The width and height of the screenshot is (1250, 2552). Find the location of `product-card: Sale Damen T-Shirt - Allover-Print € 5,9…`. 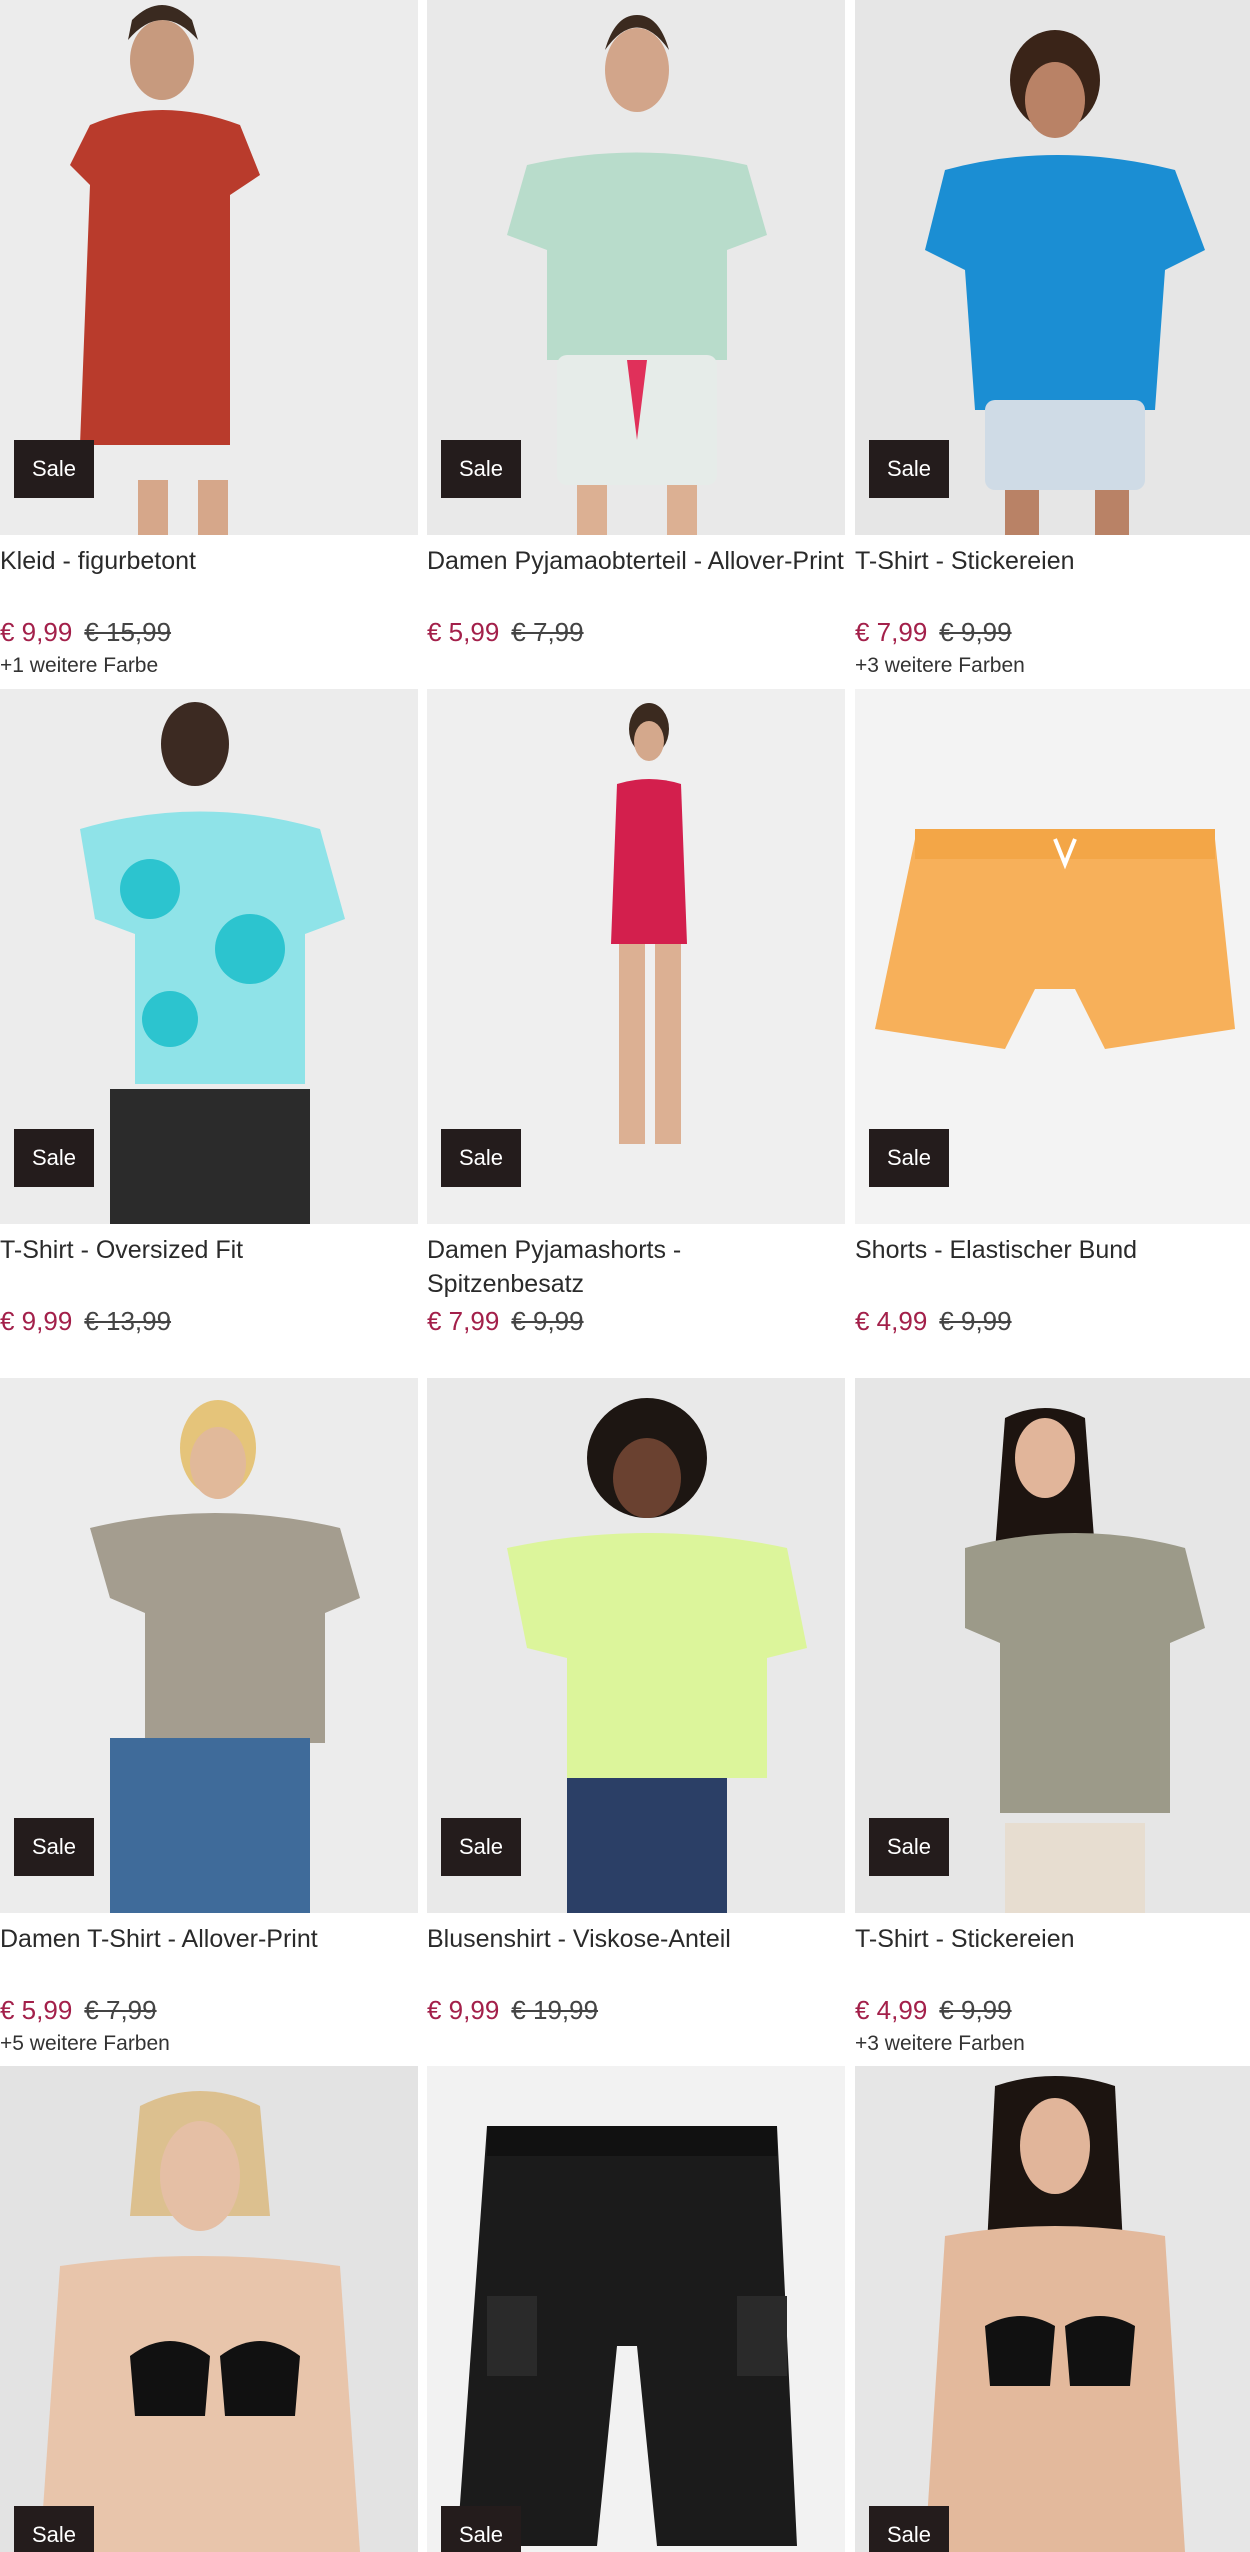

product-card: Sale Damen T-Shirt - Allover-Print € 5,9… is located at coordinates (209, 1720).